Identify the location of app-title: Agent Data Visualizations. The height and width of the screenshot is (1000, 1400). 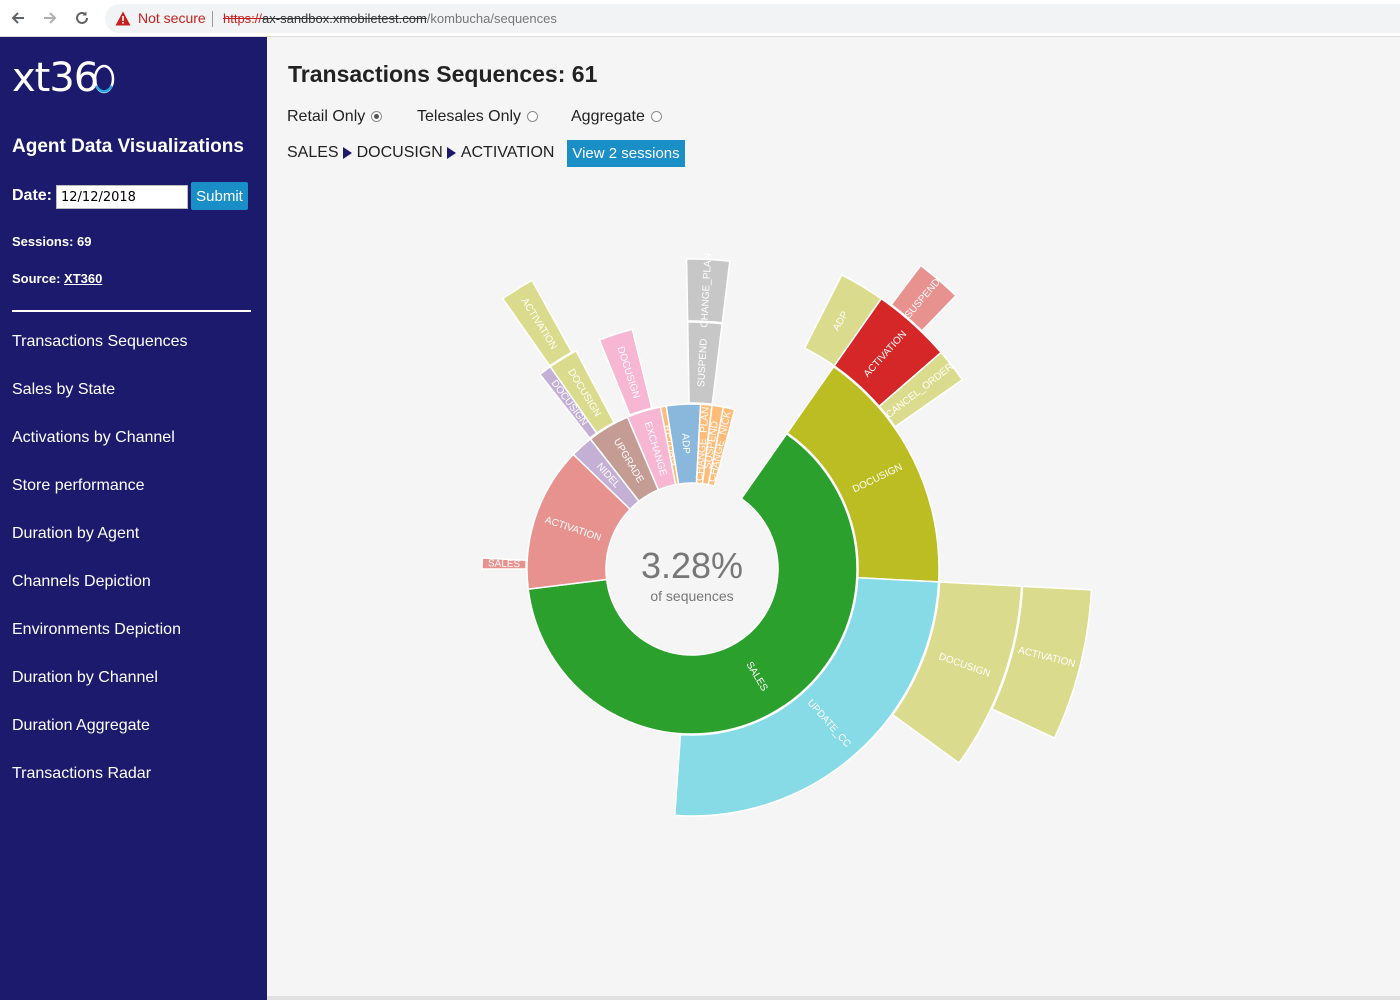
(128, 146).